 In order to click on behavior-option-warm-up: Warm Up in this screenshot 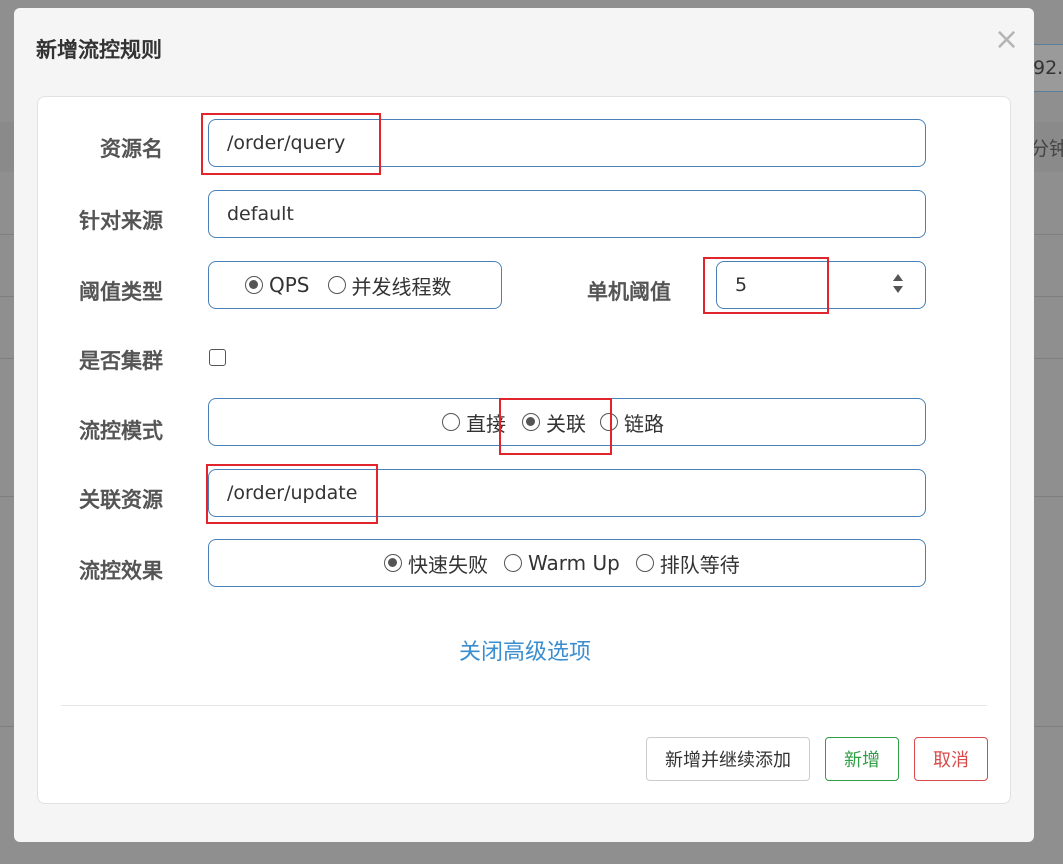, I will do `click(562, 563)`.